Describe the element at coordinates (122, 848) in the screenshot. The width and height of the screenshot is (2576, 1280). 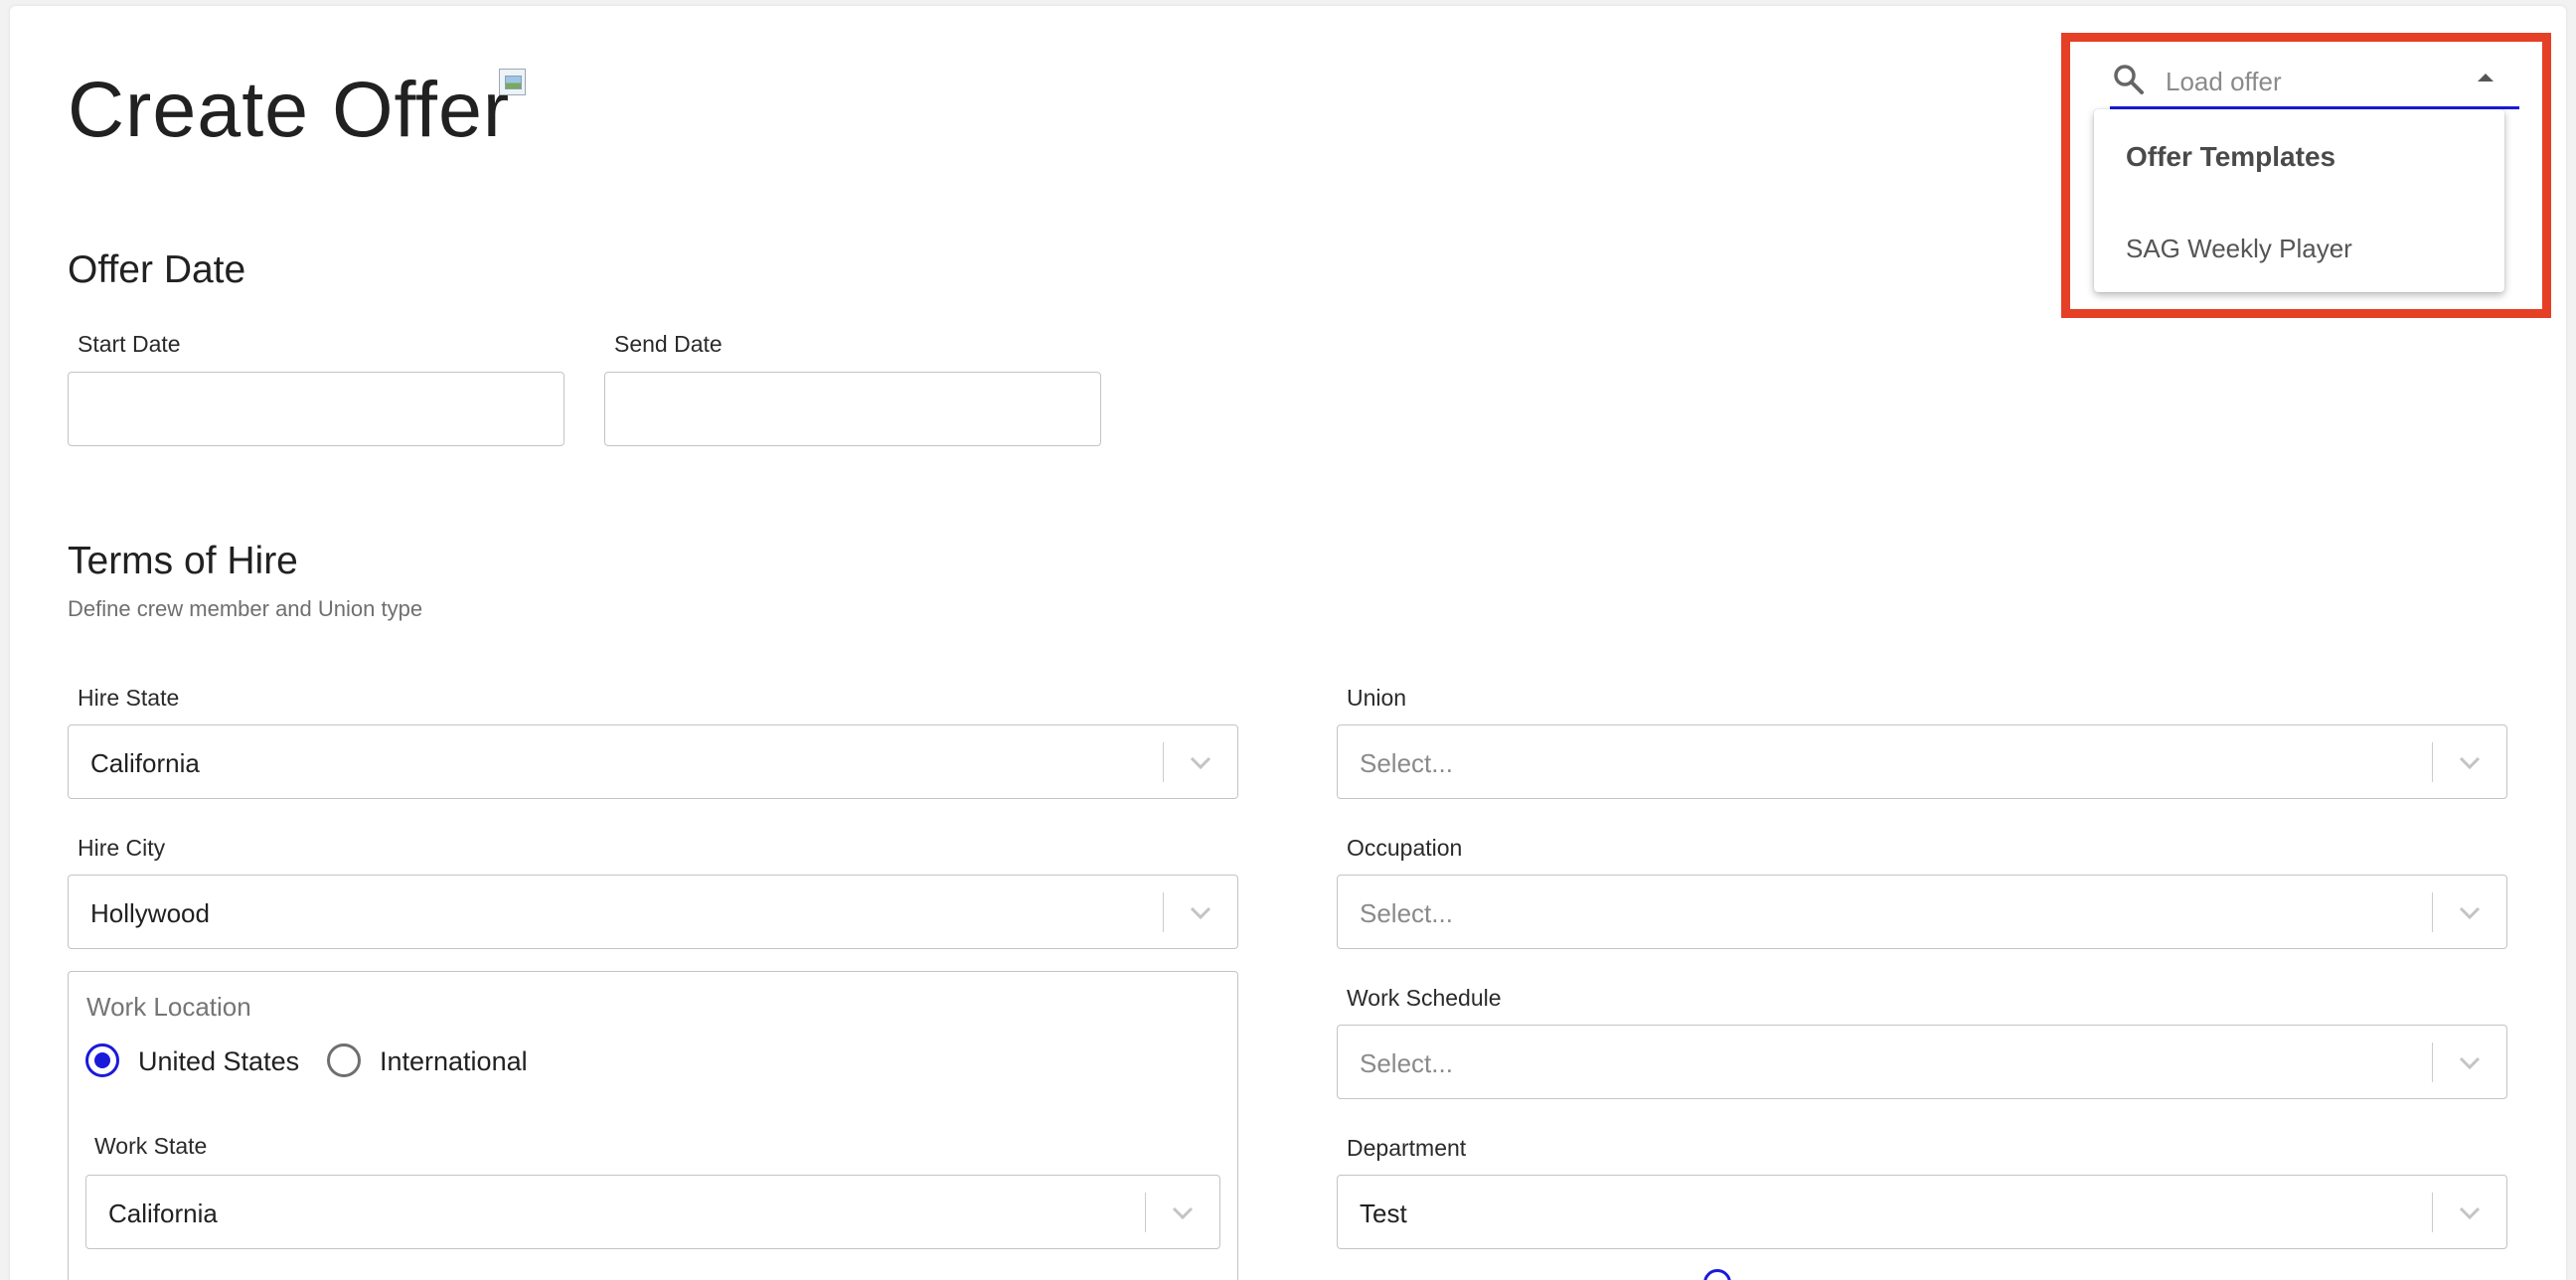
I see `hire-city-label: Hire City` at that location.